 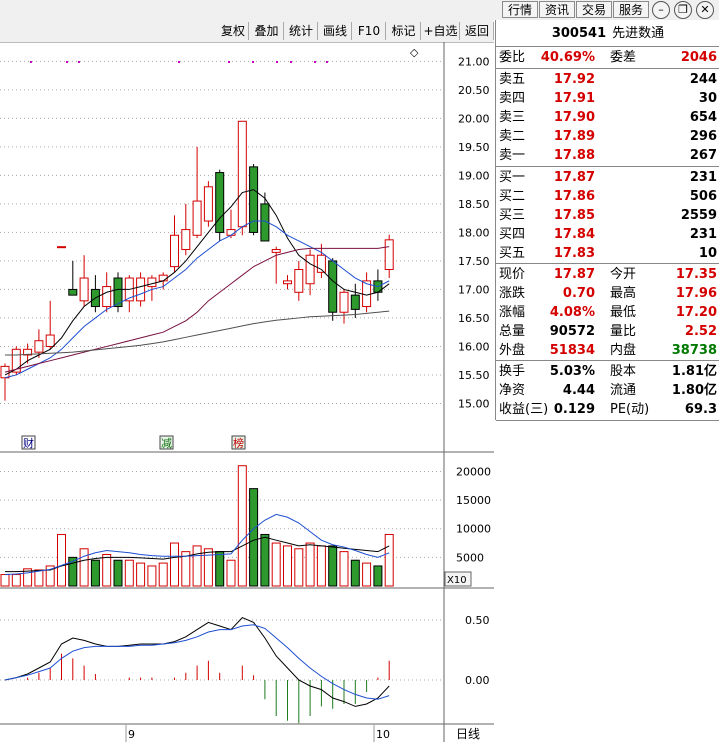 I want to click on bid-price: 17.86, so click(x=574, y=196).